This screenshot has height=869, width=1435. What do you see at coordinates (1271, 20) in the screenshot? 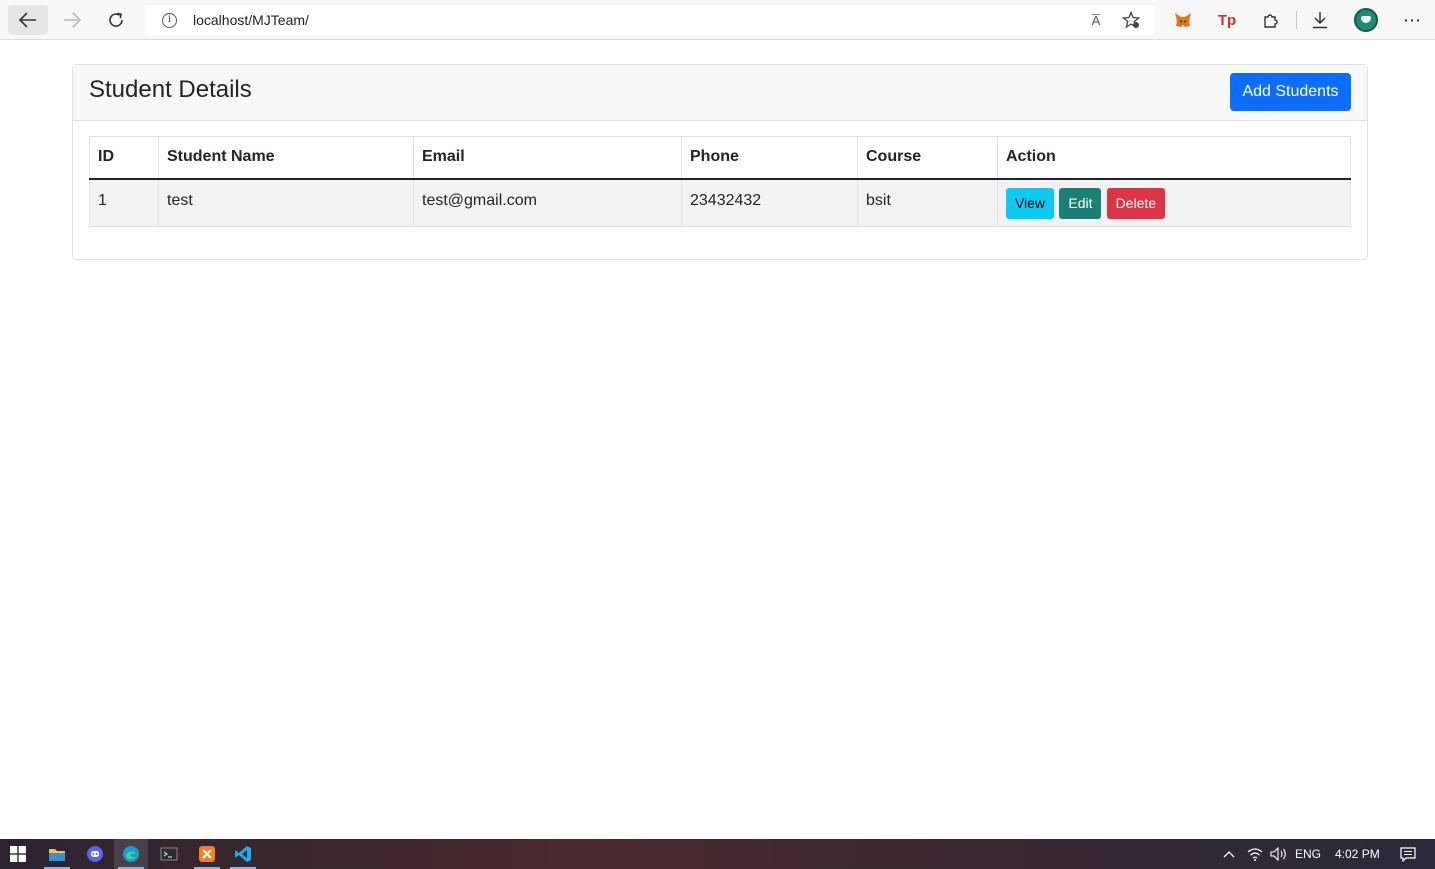
I see `extensions-puzzle-icon` at bounding box center [1271, 20].